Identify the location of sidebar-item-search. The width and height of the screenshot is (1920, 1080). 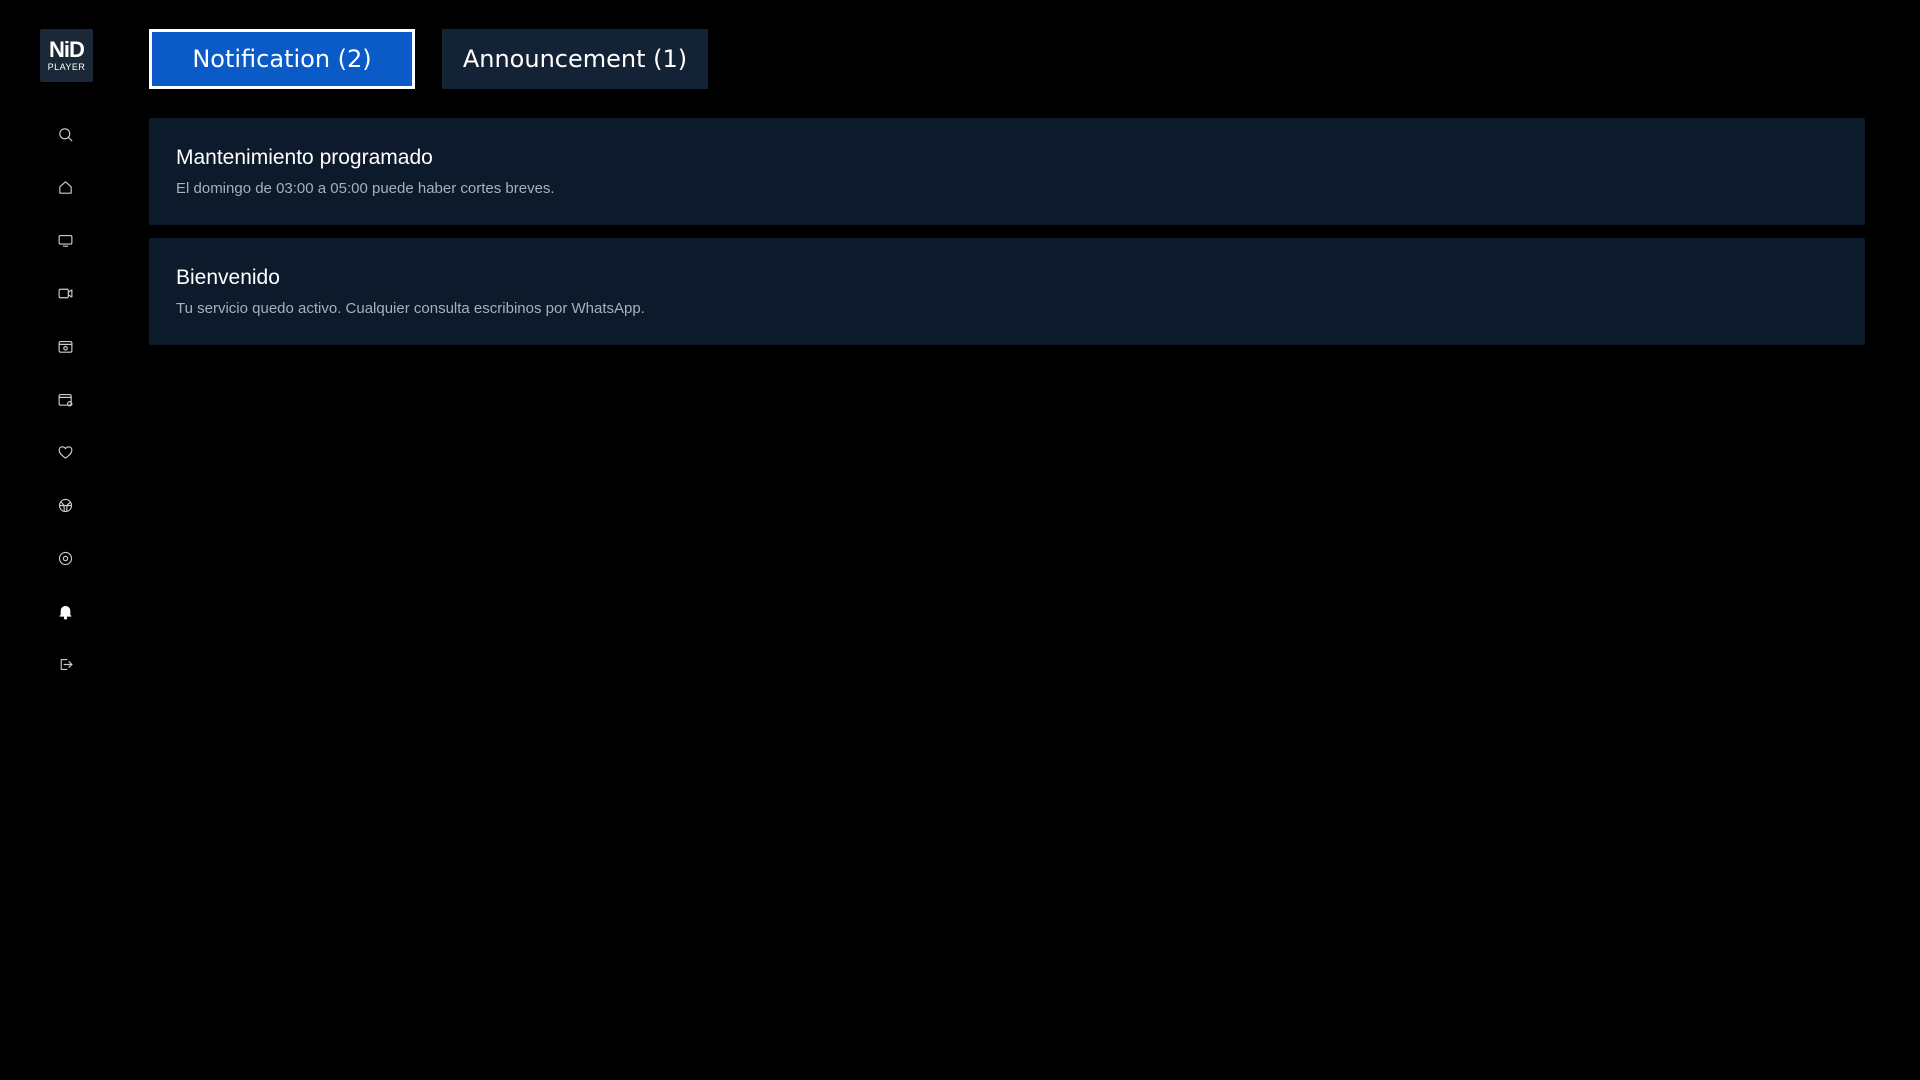
(65, 134).